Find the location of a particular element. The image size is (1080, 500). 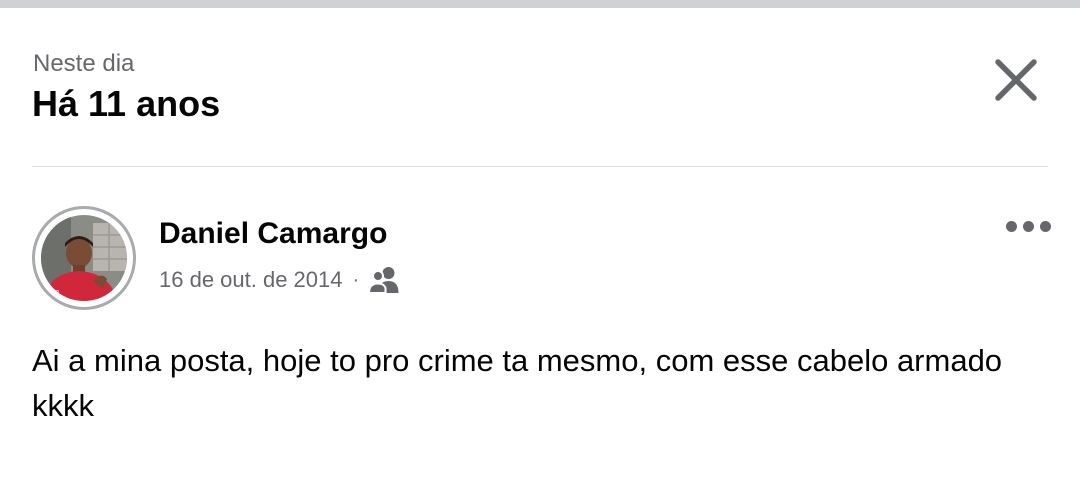

avatar: P is located at coordinates (84, 258).